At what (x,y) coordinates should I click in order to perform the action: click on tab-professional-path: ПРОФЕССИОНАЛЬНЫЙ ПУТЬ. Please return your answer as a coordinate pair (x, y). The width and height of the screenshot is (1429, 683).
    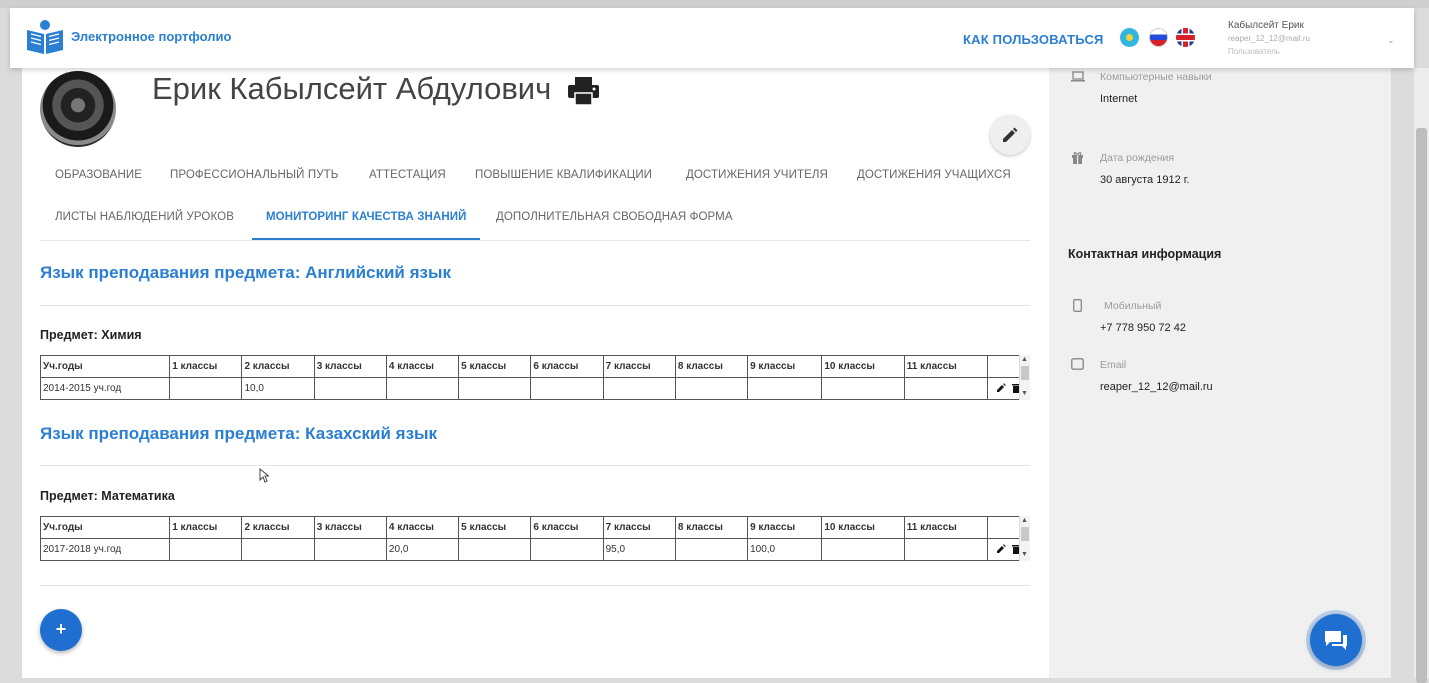
    Looking at the image, I should click on (254, 175).